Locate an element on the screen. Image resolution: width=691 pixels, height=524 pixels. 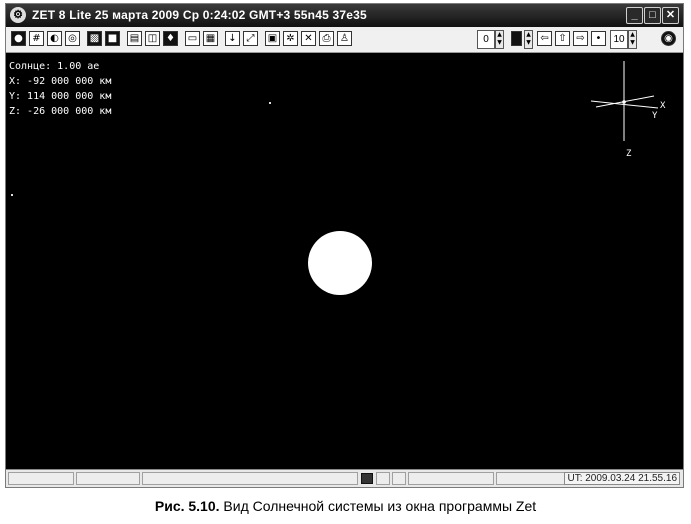
status-bar: UT: 2009.03.24 21.55.16 is located at coordinates (344, 478).